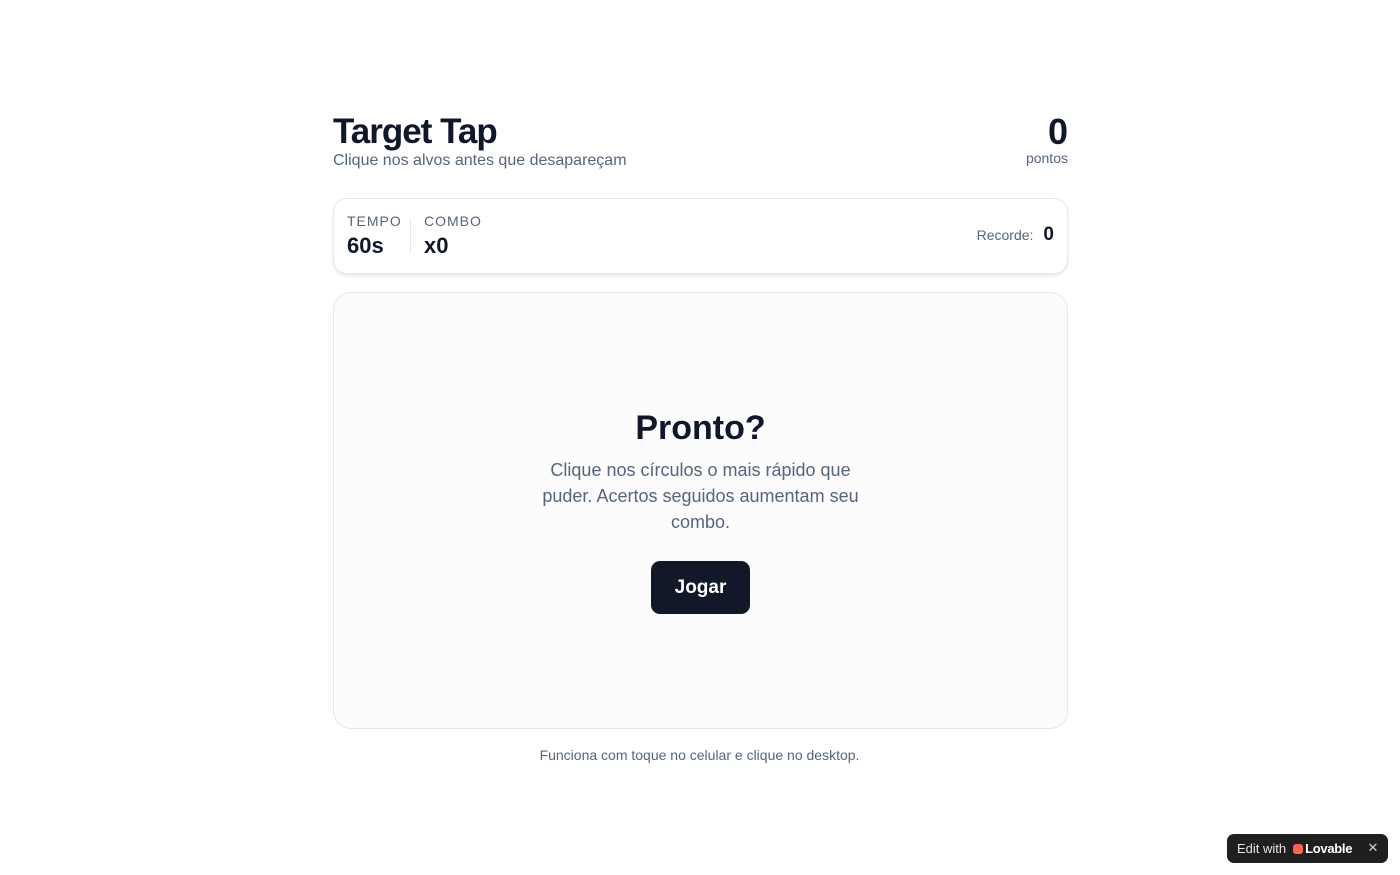  I want to click on page-subtitle: Clique nos alvos antes que desapareçam, so click(480, 160).